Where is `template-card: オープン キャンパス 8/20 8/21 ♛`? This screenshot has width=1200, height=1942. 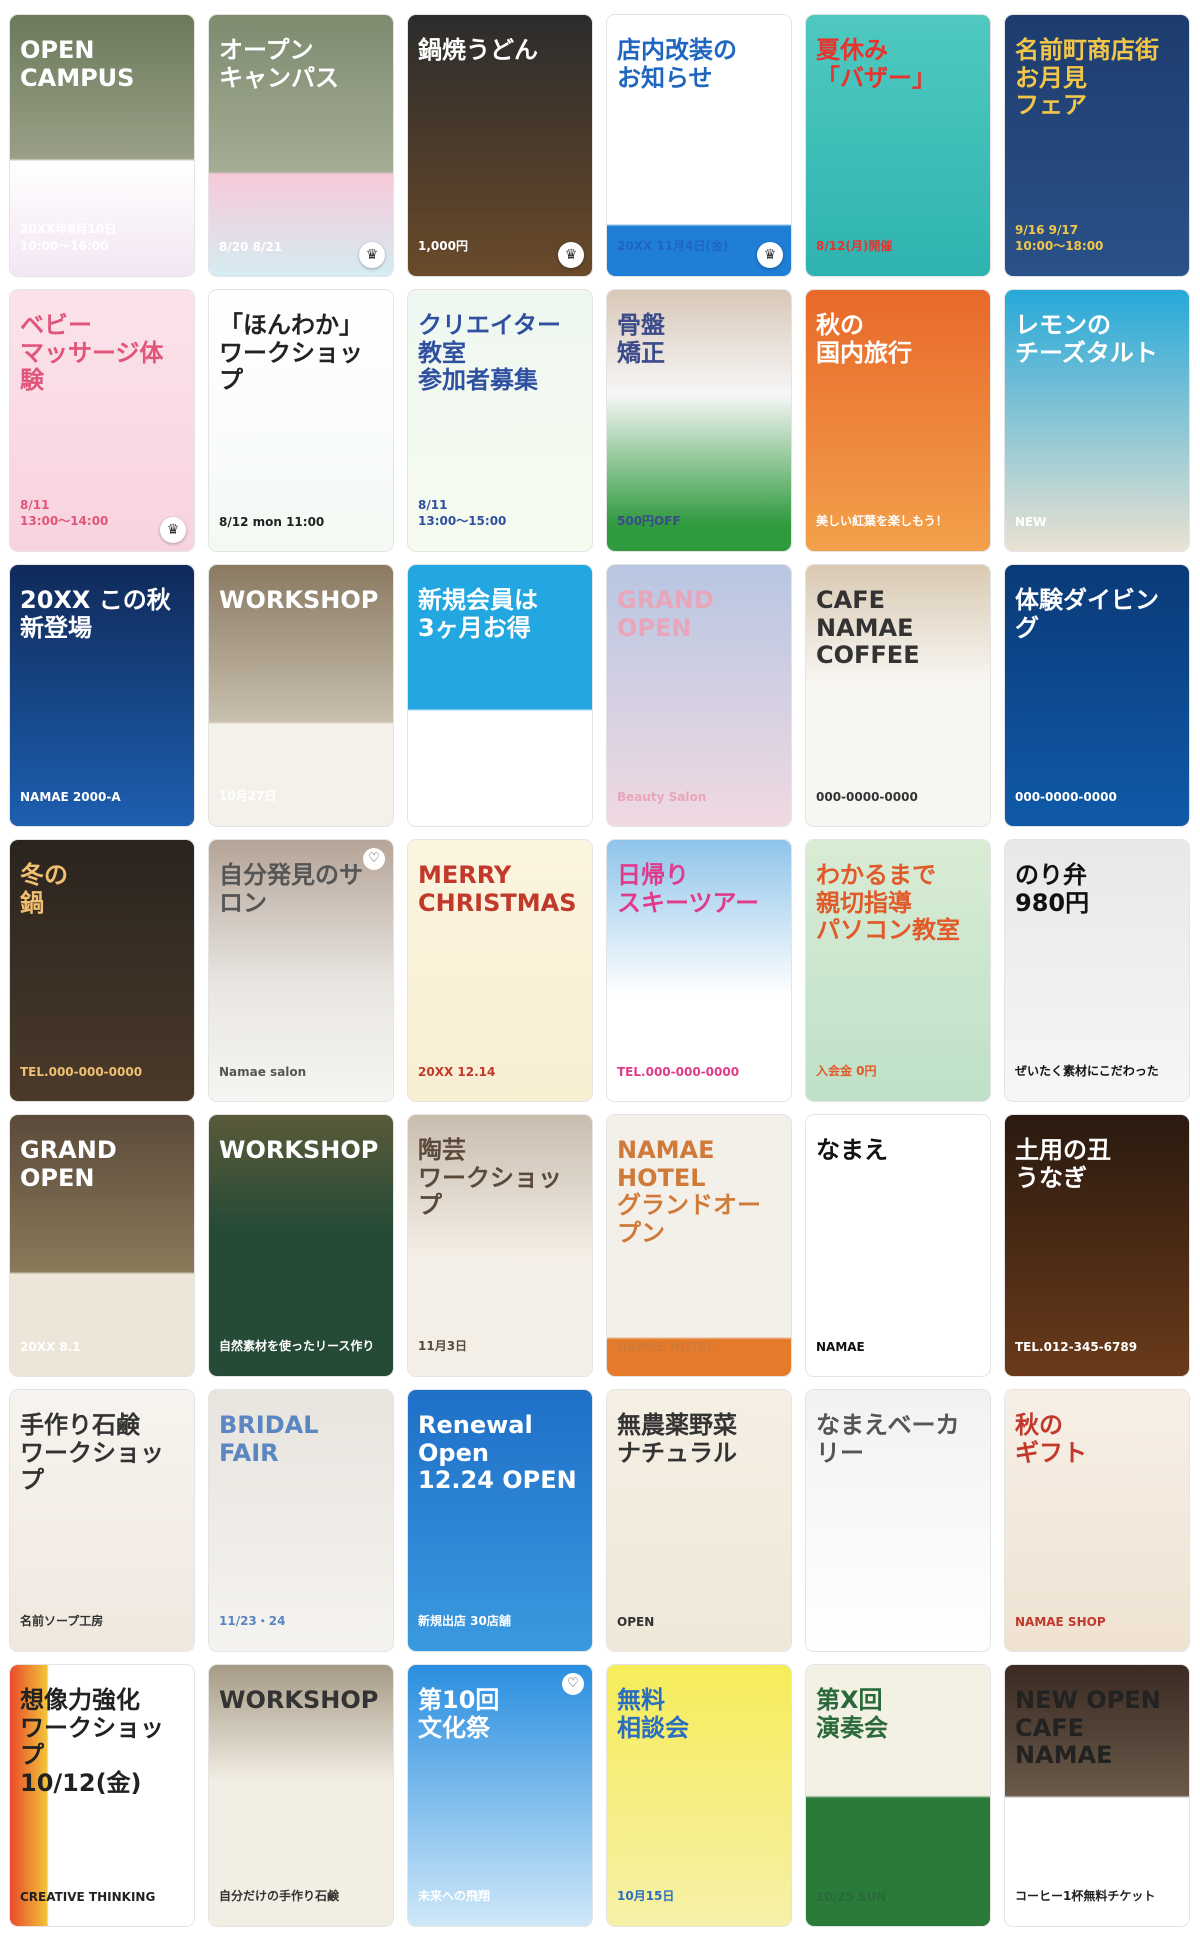 template-card: オープン キャンパス 8/20 8/21 ♛ is located at coordinates (301, 145).